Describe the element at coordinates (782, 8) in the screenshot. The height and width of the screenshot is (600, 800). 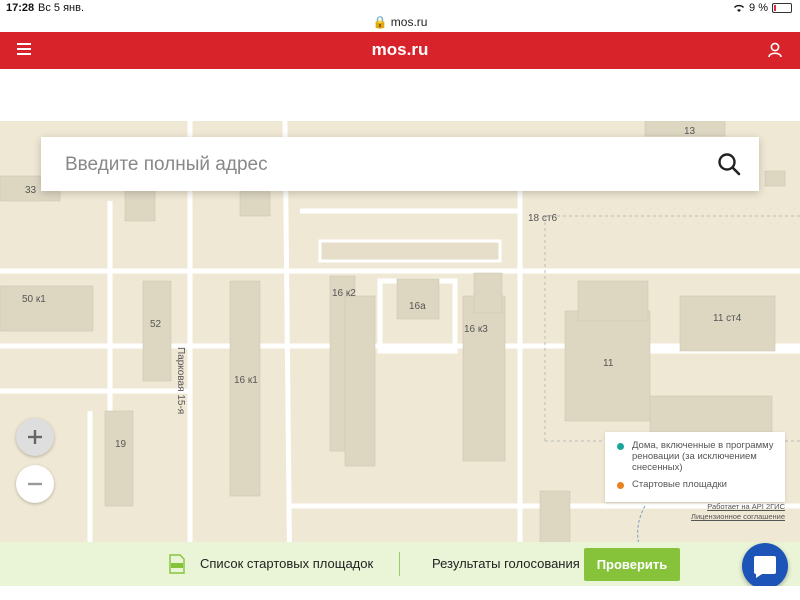
I see `battery-icon` at that location.